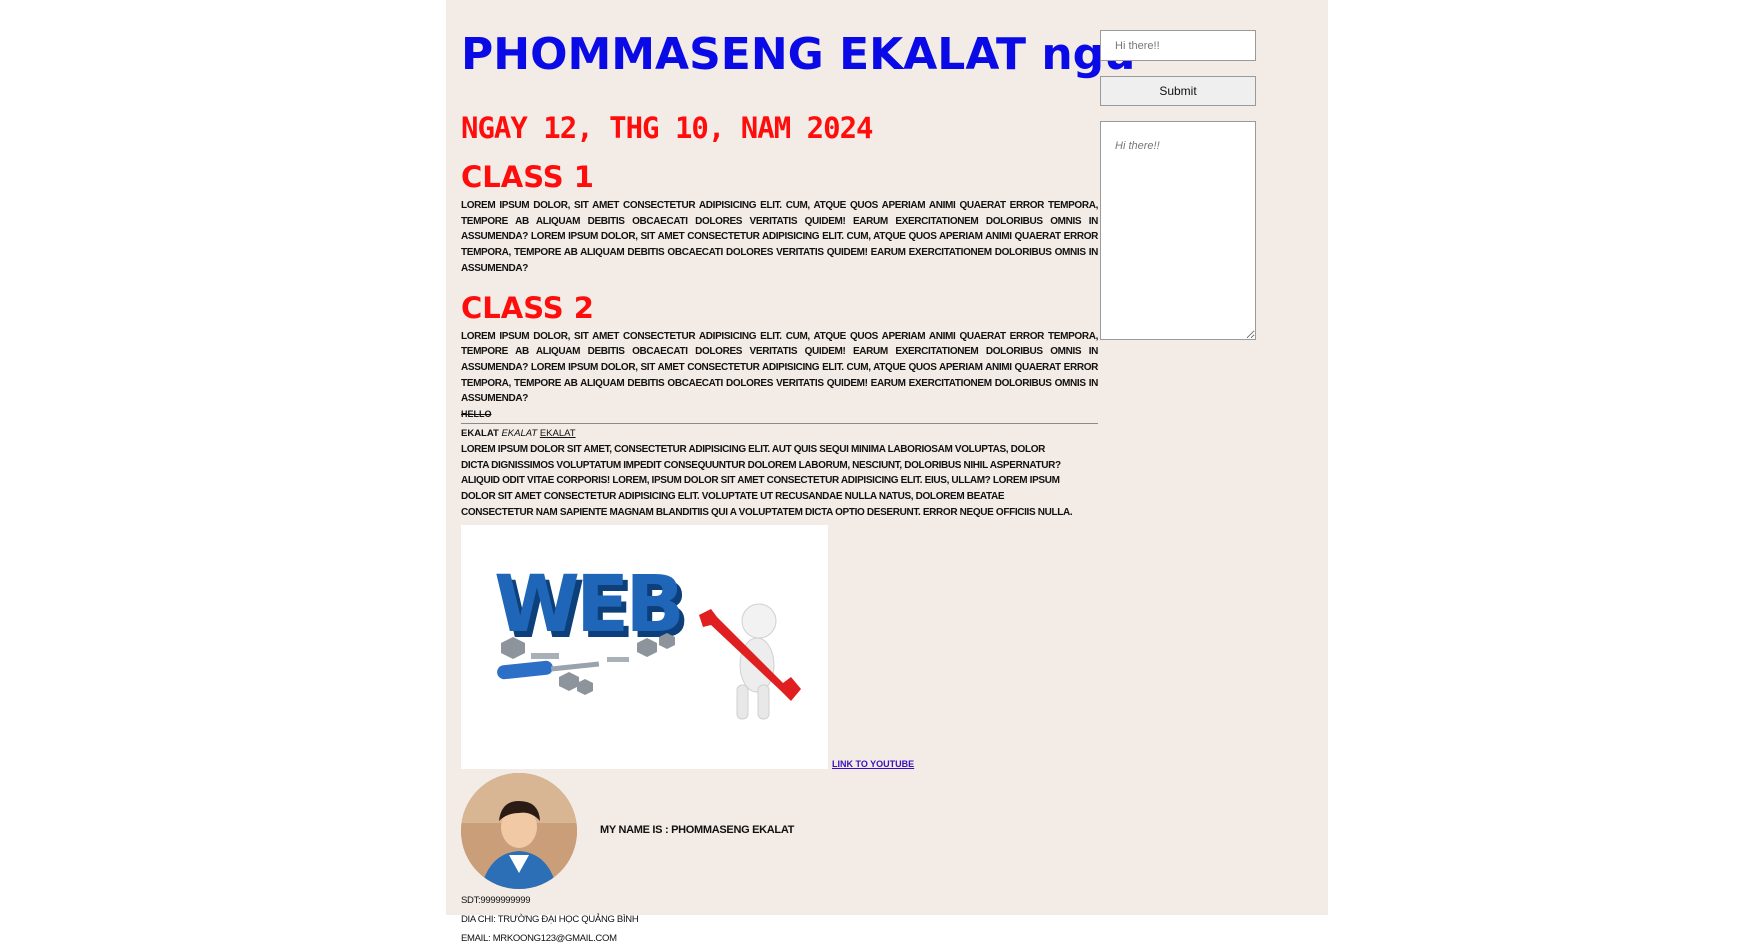  I want to click on hello-strikethrough: Hello, so click(476, 414).